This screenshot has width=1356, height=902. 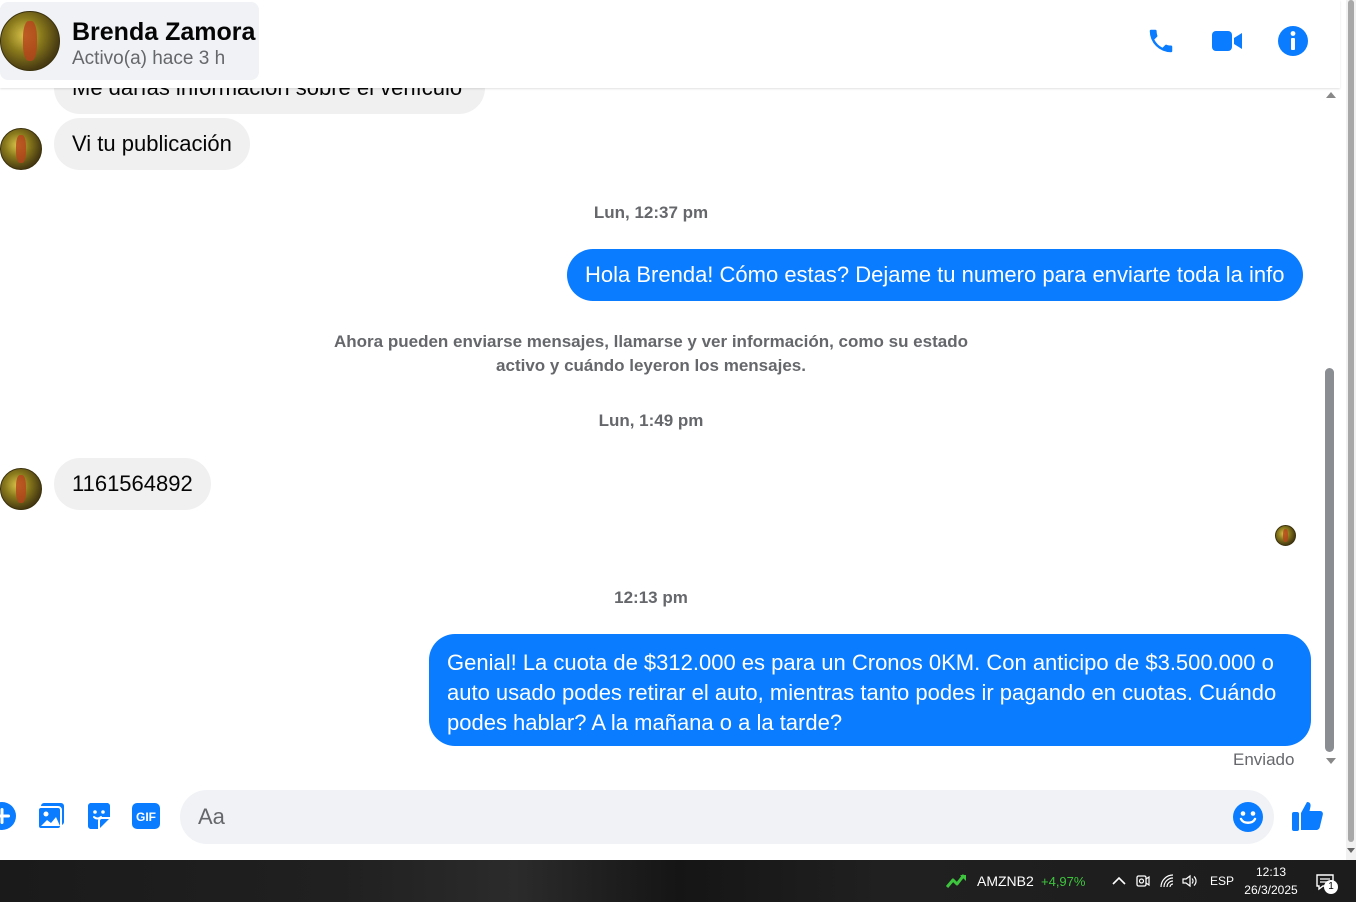 I want to click on network-button, so click(x=1167, y=881).